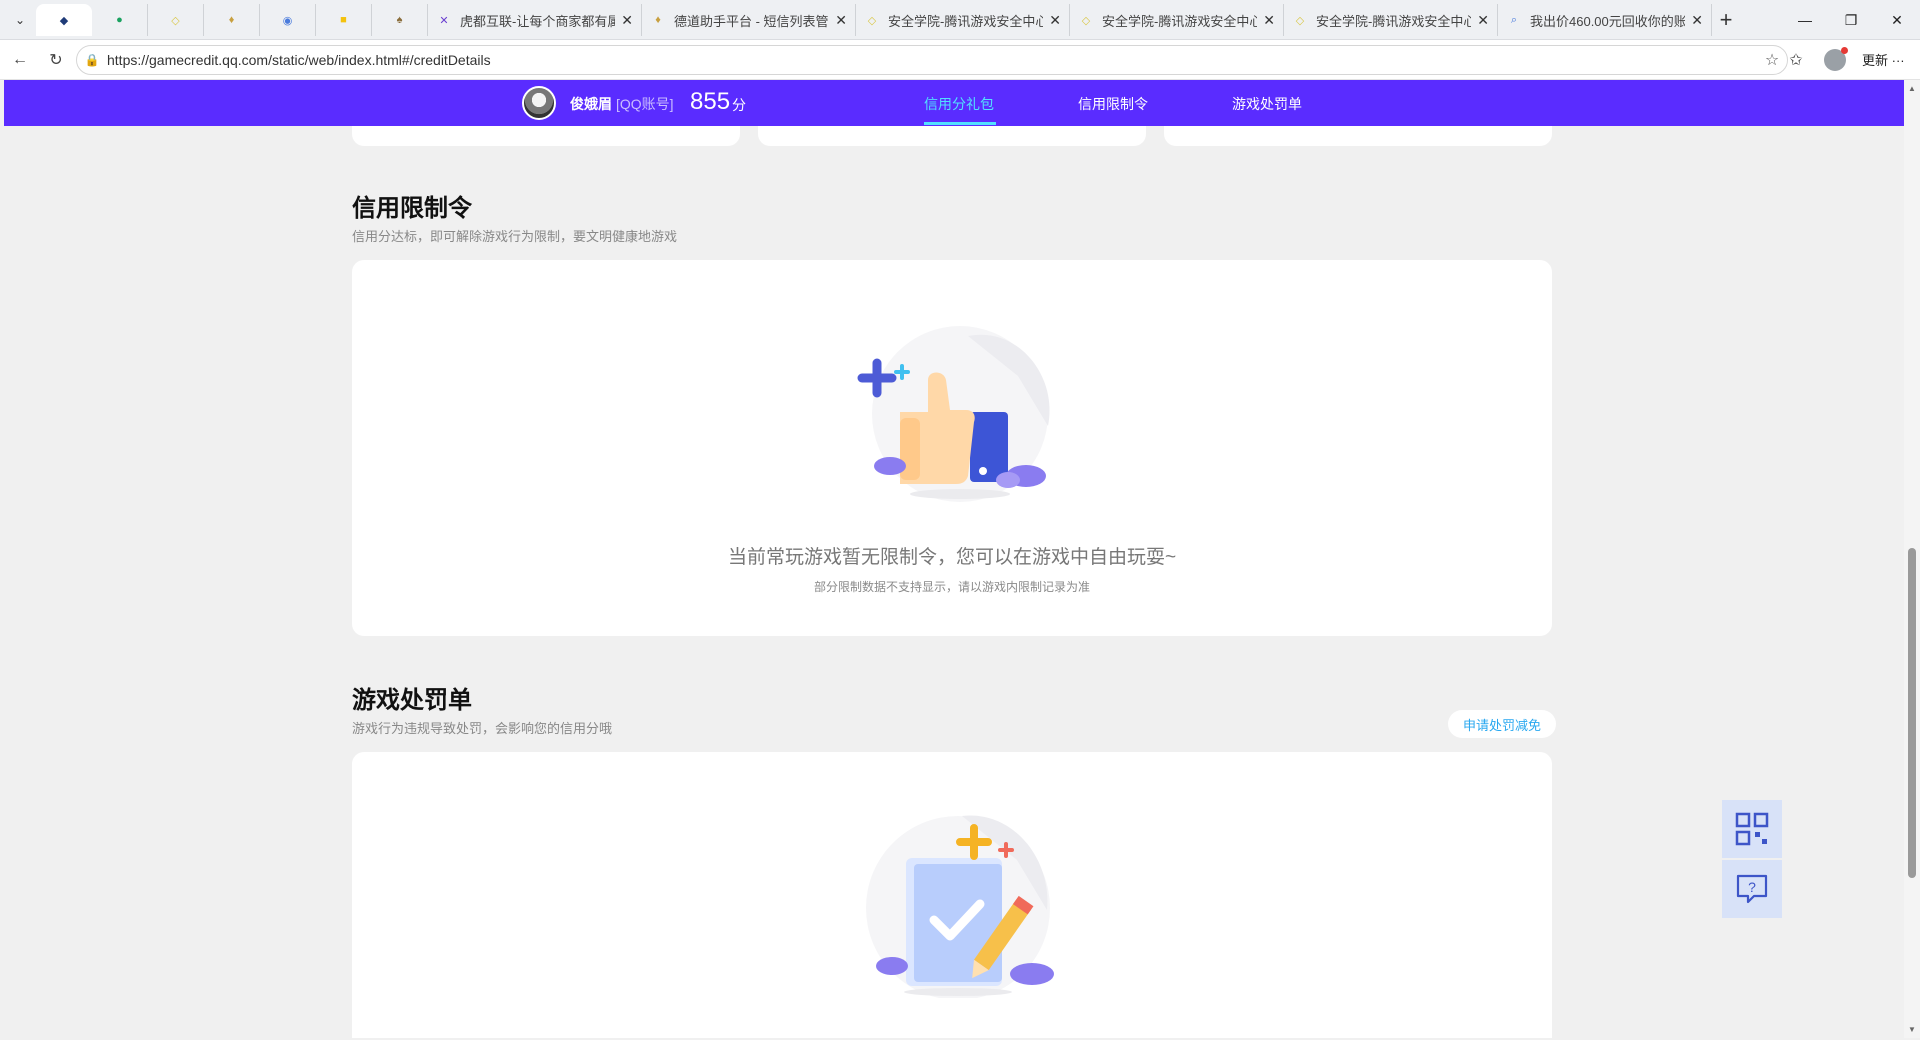 The image size is (1920, 1040). I want to click on nav-credit-gift: 信用分礼包, so click(959, 104).